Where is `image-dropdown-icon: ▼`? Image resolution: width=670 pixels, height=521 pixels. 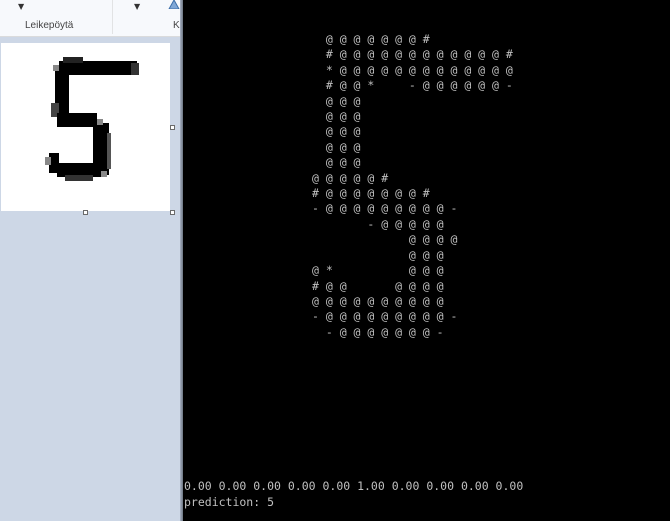 image-dropdown-icon: ▼ is located at coordinates (137, 6).